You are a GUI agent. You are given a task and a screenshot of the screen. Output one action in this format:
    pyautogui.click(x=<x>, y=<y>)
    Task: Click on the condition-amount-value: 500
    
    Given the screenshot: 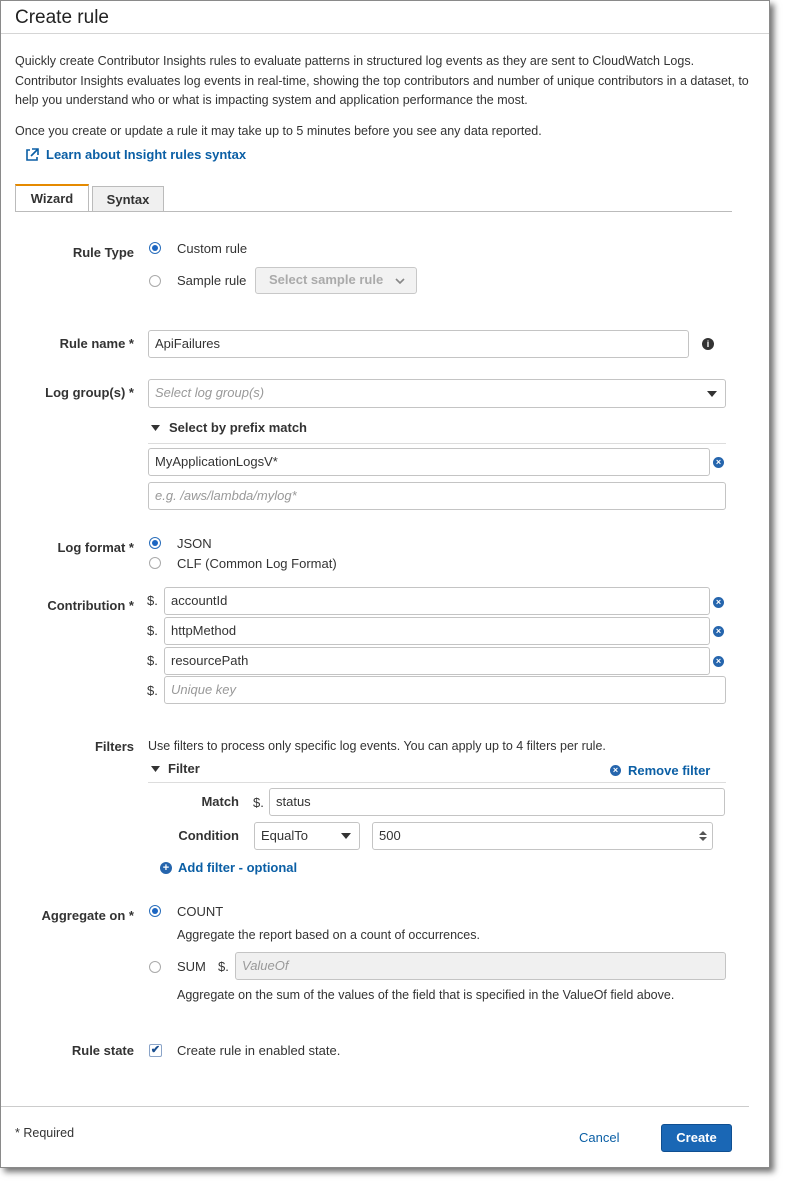 What is the action you would take?
    pyautogui.click(x=390, y=835)
    